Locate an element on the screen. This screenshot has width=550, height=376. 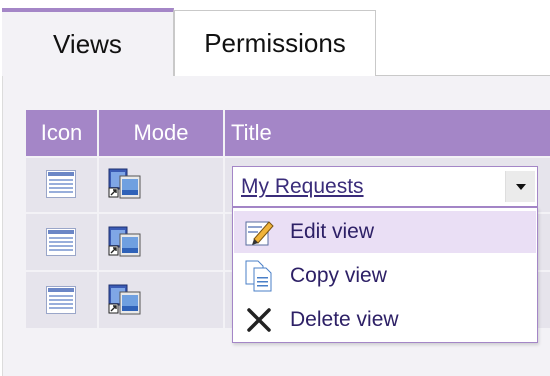
menu-item-edit-view: Edit view is located at coordinates (385, 232).